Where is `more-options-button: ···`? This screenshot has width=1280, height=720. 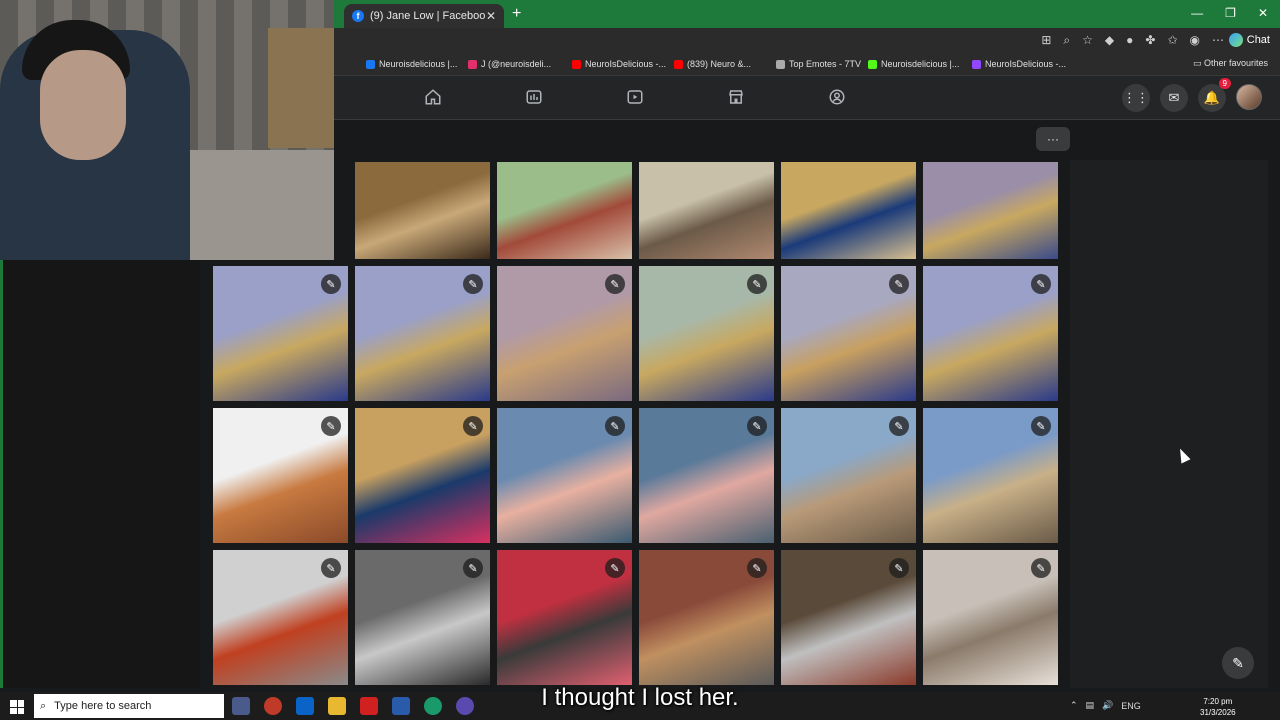 more-options-button: ··· is located at coordinates (1053, 139).